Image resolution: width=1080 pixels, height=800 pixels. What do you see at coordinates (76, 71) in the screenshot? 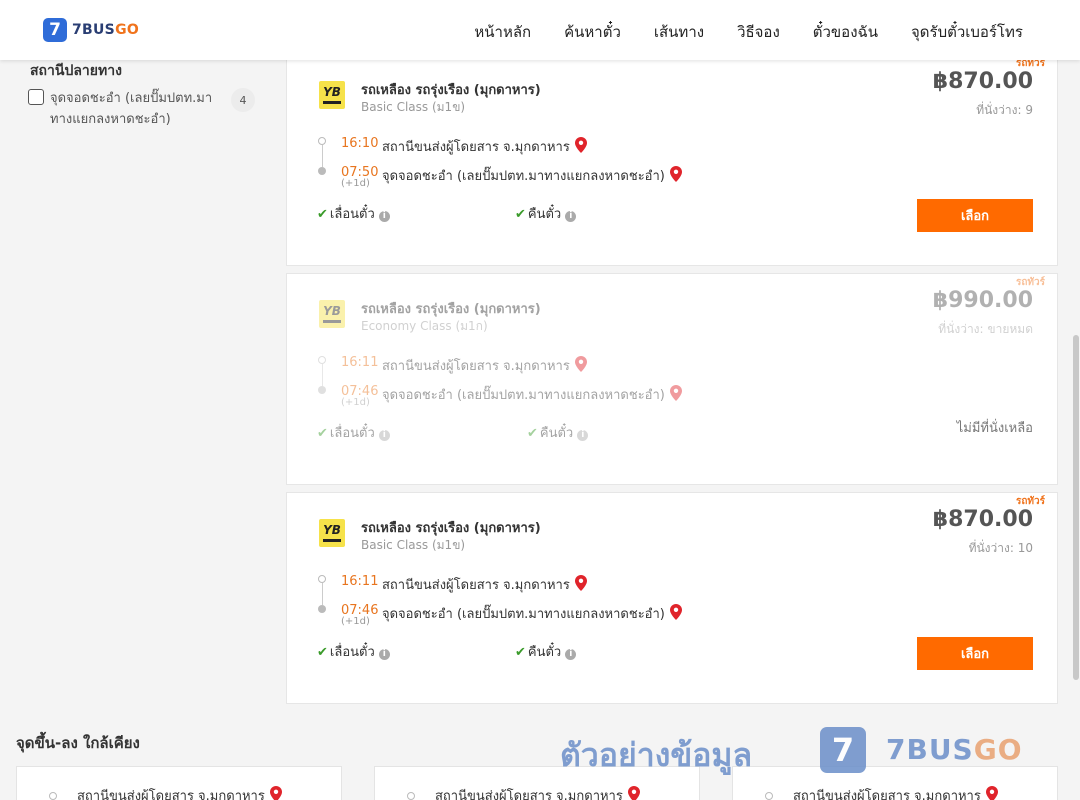
I see `destination-filter-title: สถานีปลายทาง` at bounding box center [76, 71].